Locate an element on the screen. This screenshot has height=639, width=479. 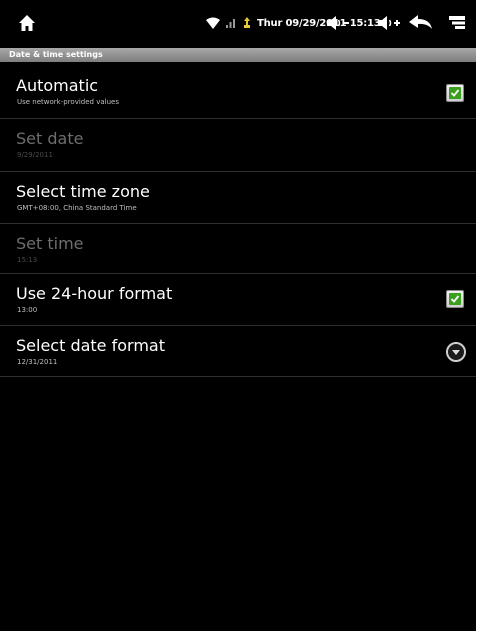
automatic-checkbox is located at coordinates (455, 93).